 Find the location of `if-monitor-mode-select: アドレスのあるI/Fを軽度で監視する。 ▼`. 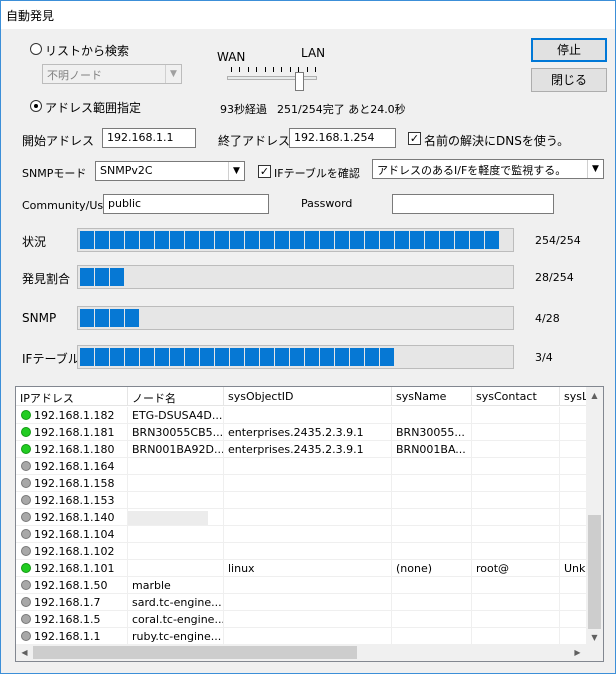

if-monitor-mode-select: アドレスのあるI/Fを軽度で監視する。 ▼ is located at coordinates (488, 169).